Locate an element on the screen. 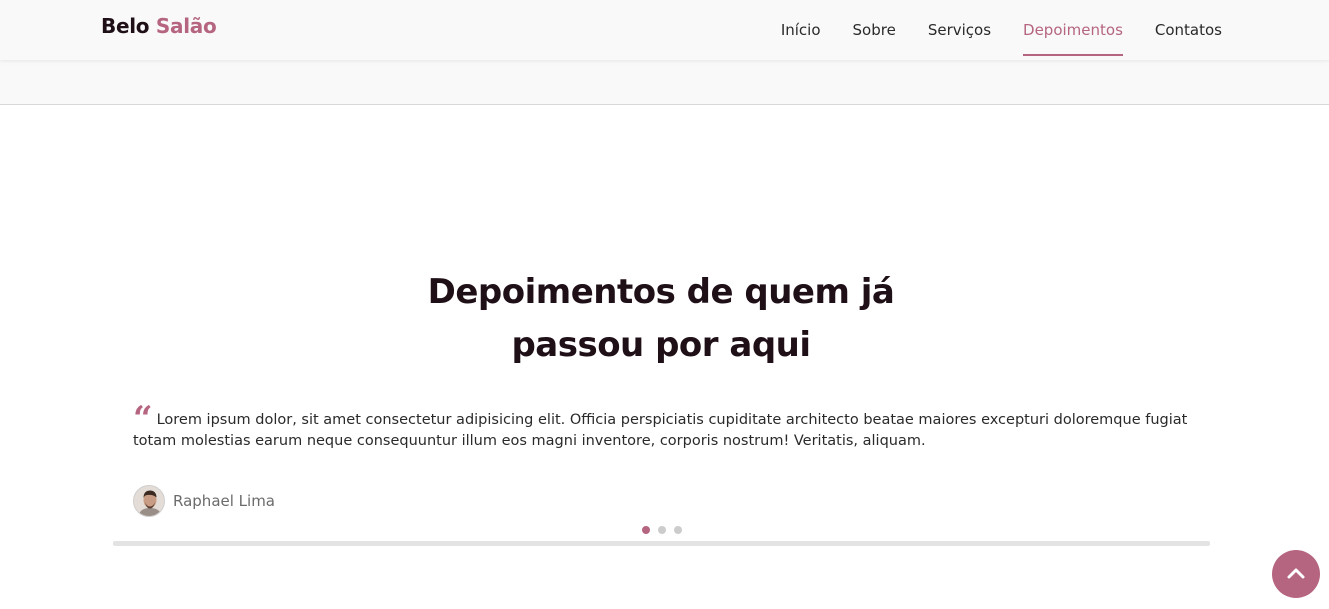  section-title-line1: Depoimentos de quem já is located at coordinates (661, 292).